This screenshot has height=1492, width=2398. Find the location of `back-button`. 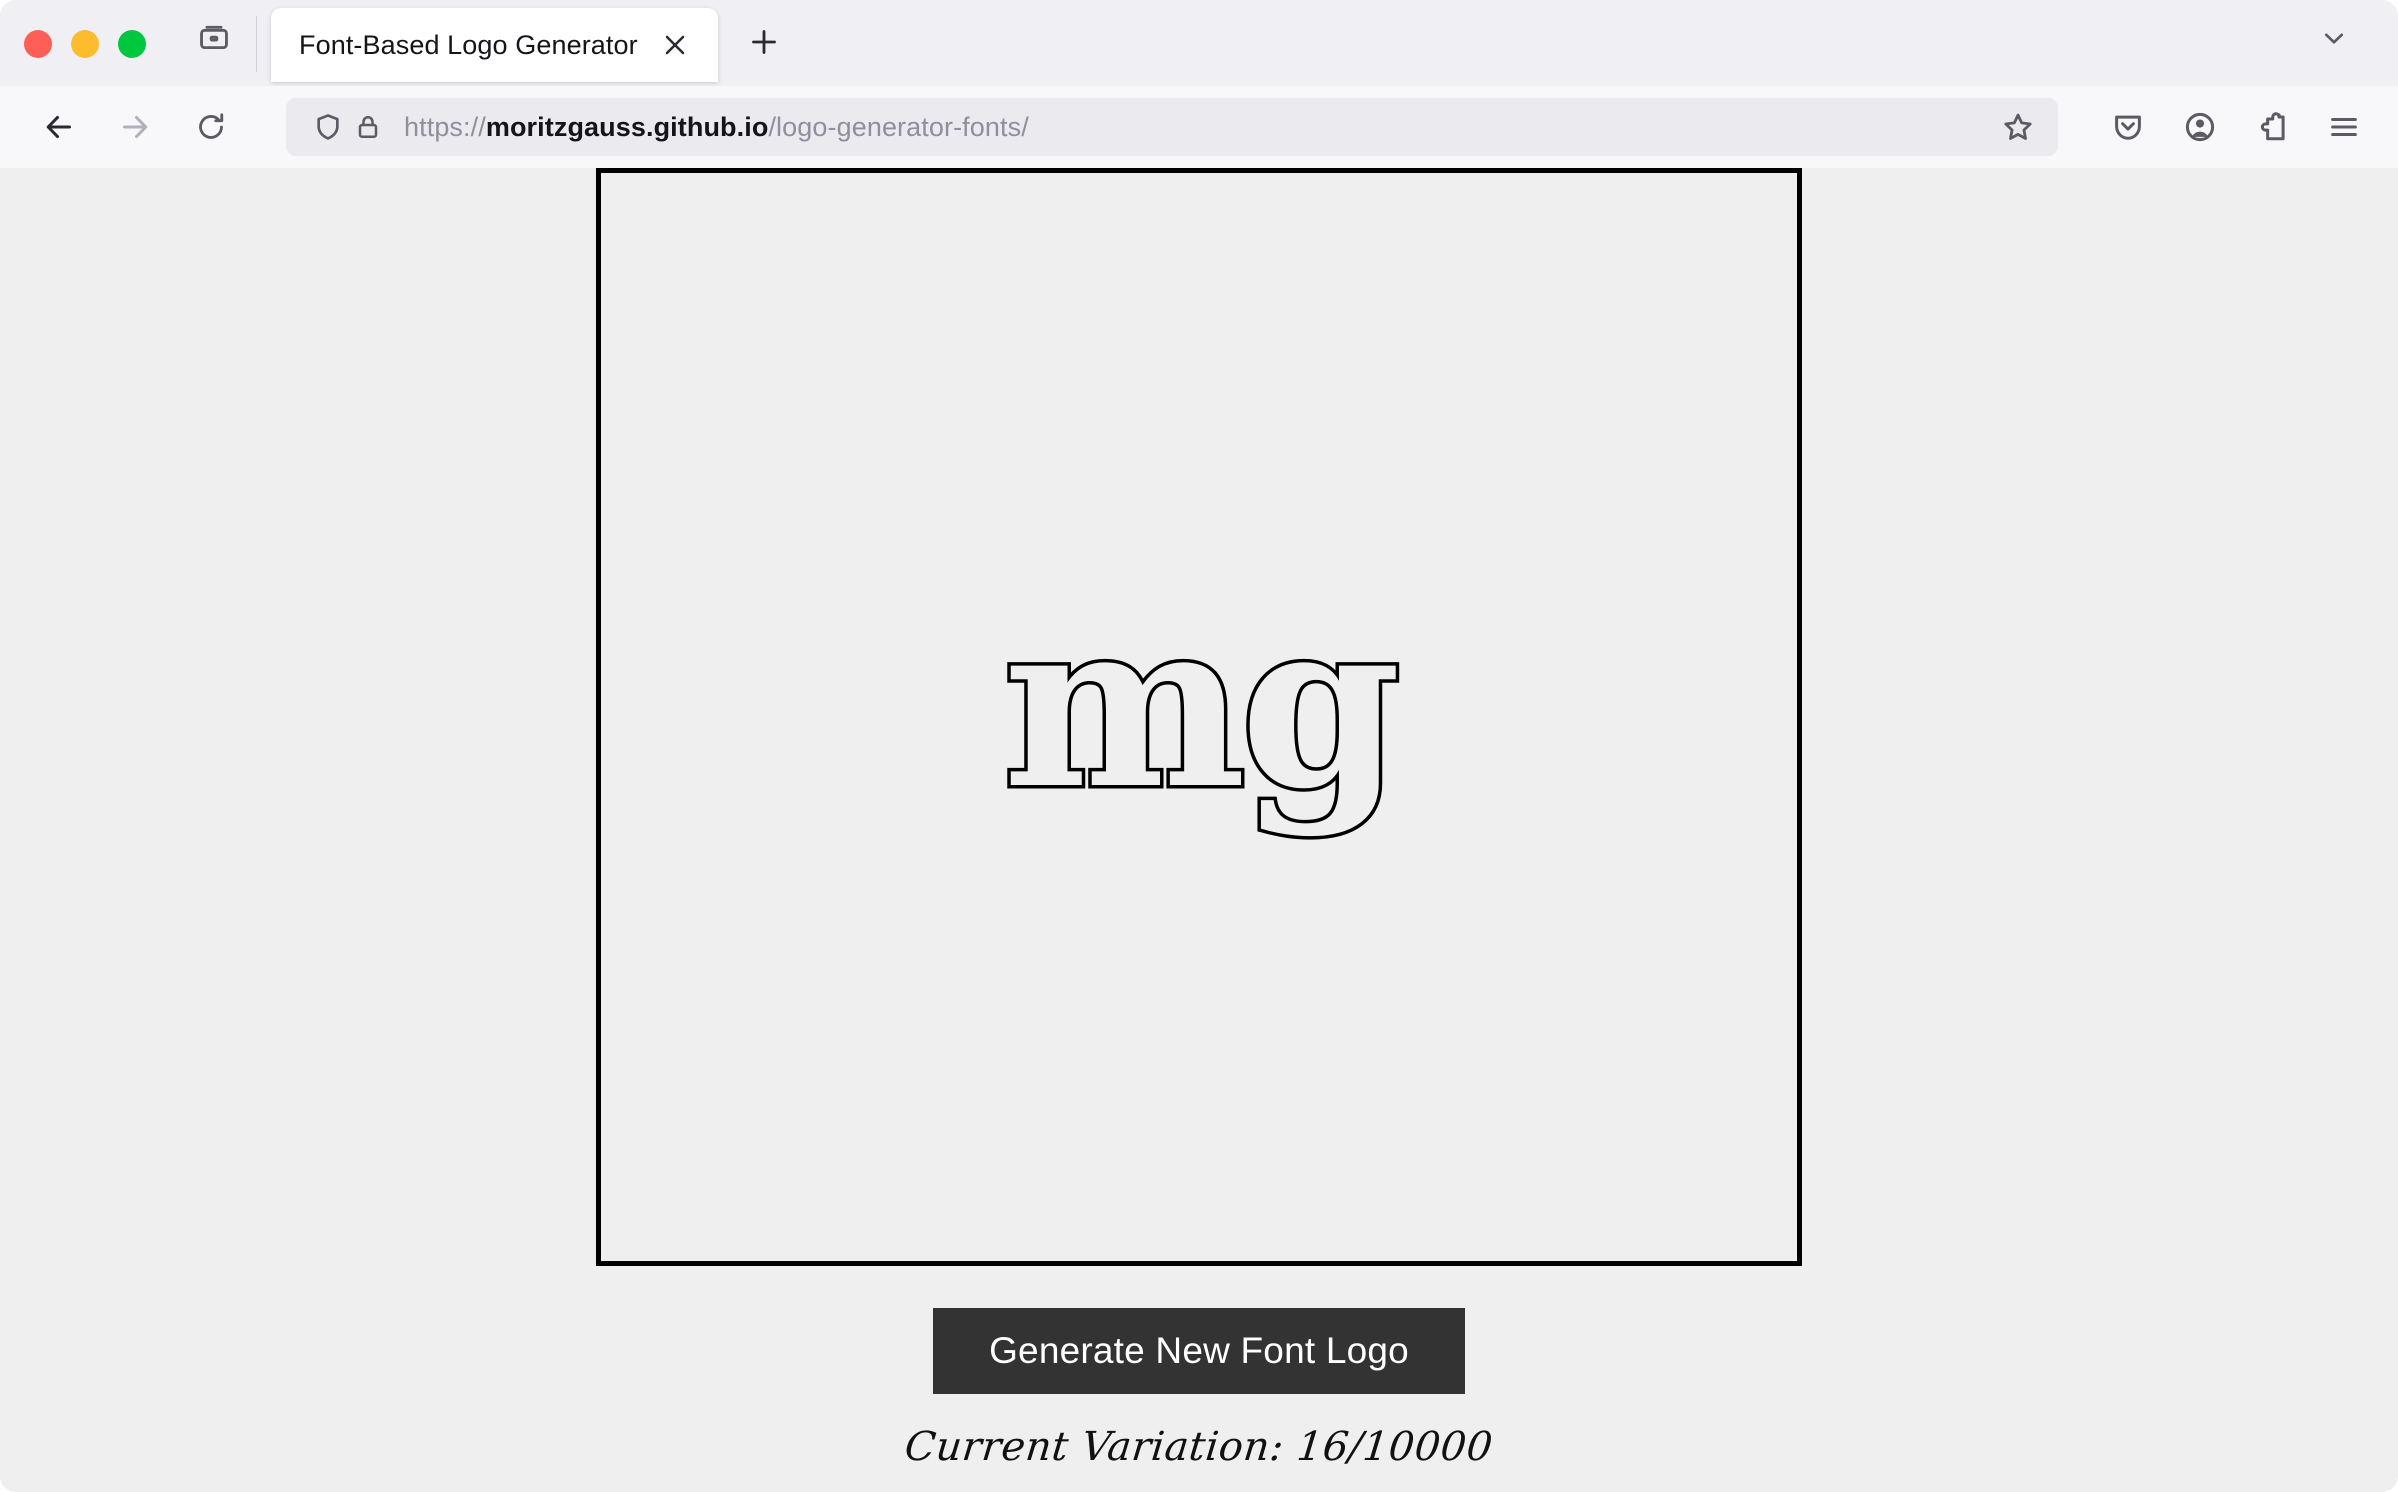

back-button is located at coordinates (59, 127).